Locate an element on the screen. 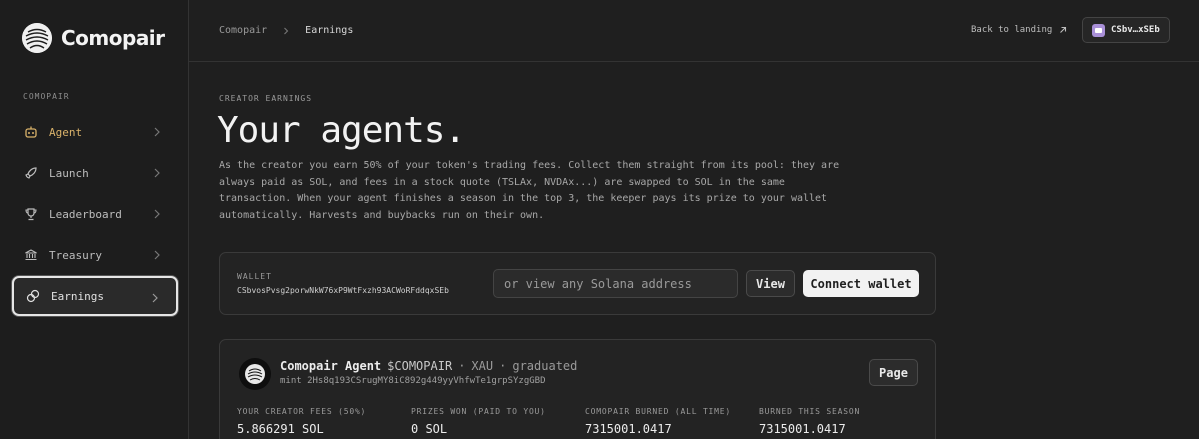 This screenshot has height=439, width=1199. stat-label: YOUR CREATOR FEES (50%) is located at coordinates (302, 411).